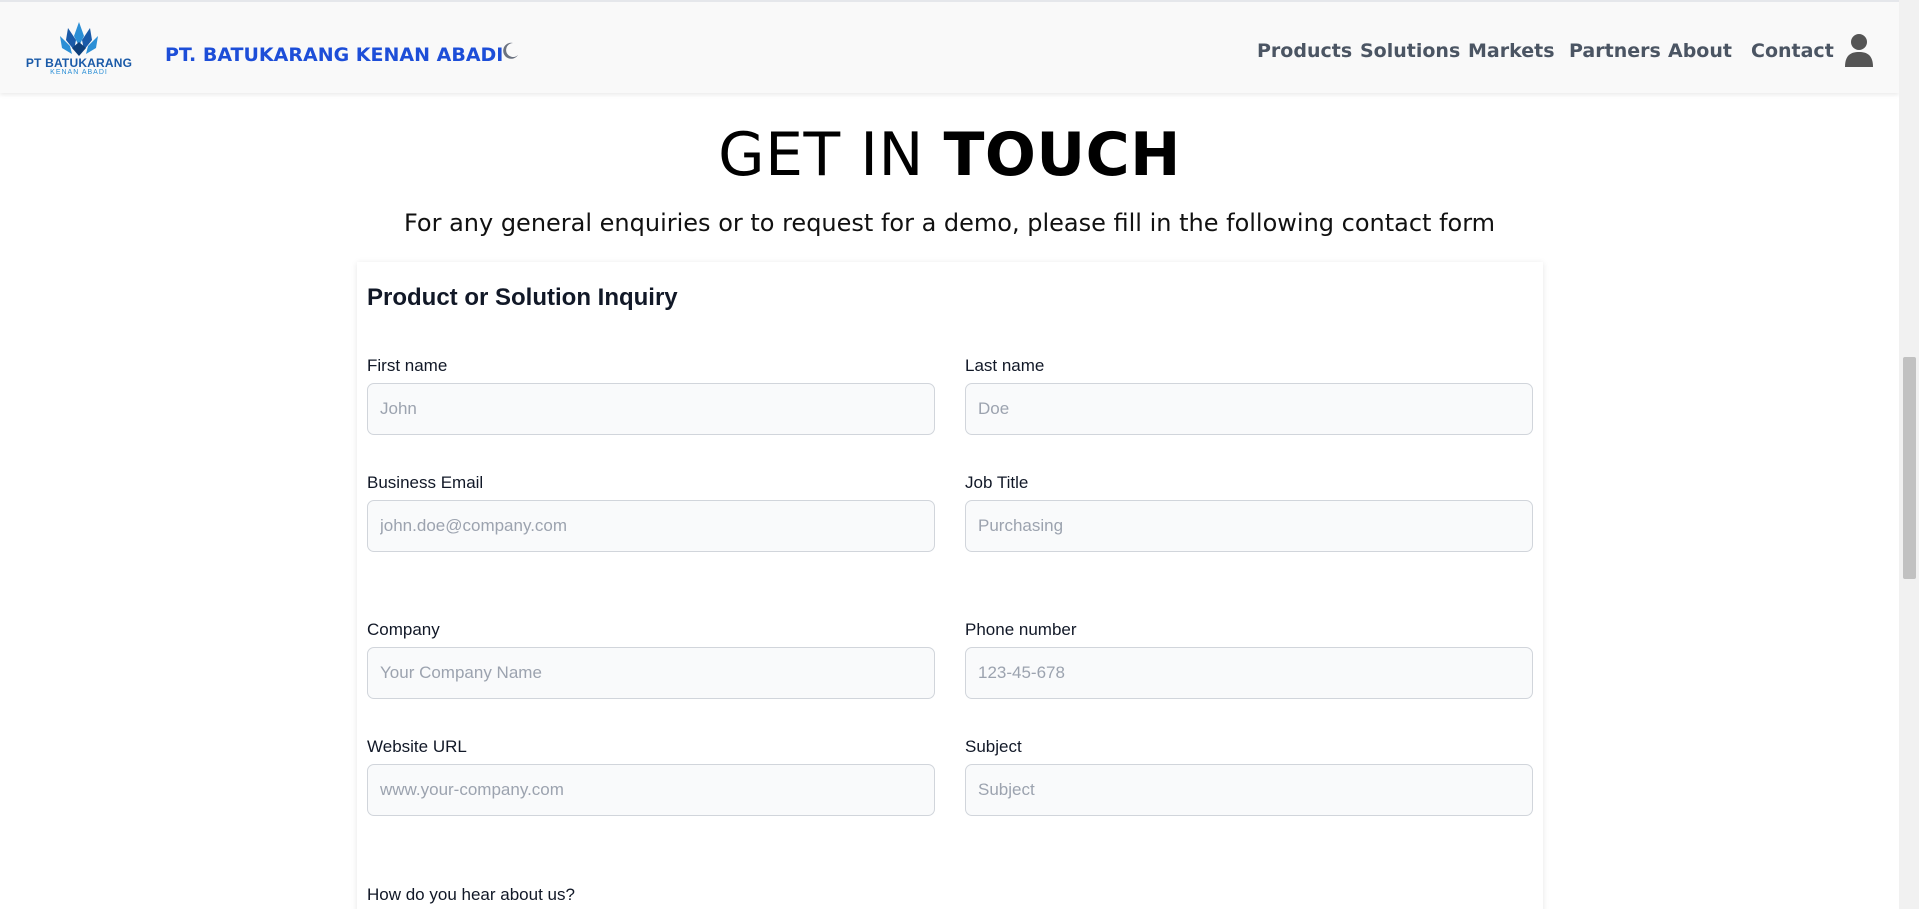 The height and width of the screenshot is (909, 1919). I want to click on theme-toggle-button, so click(510, 51).